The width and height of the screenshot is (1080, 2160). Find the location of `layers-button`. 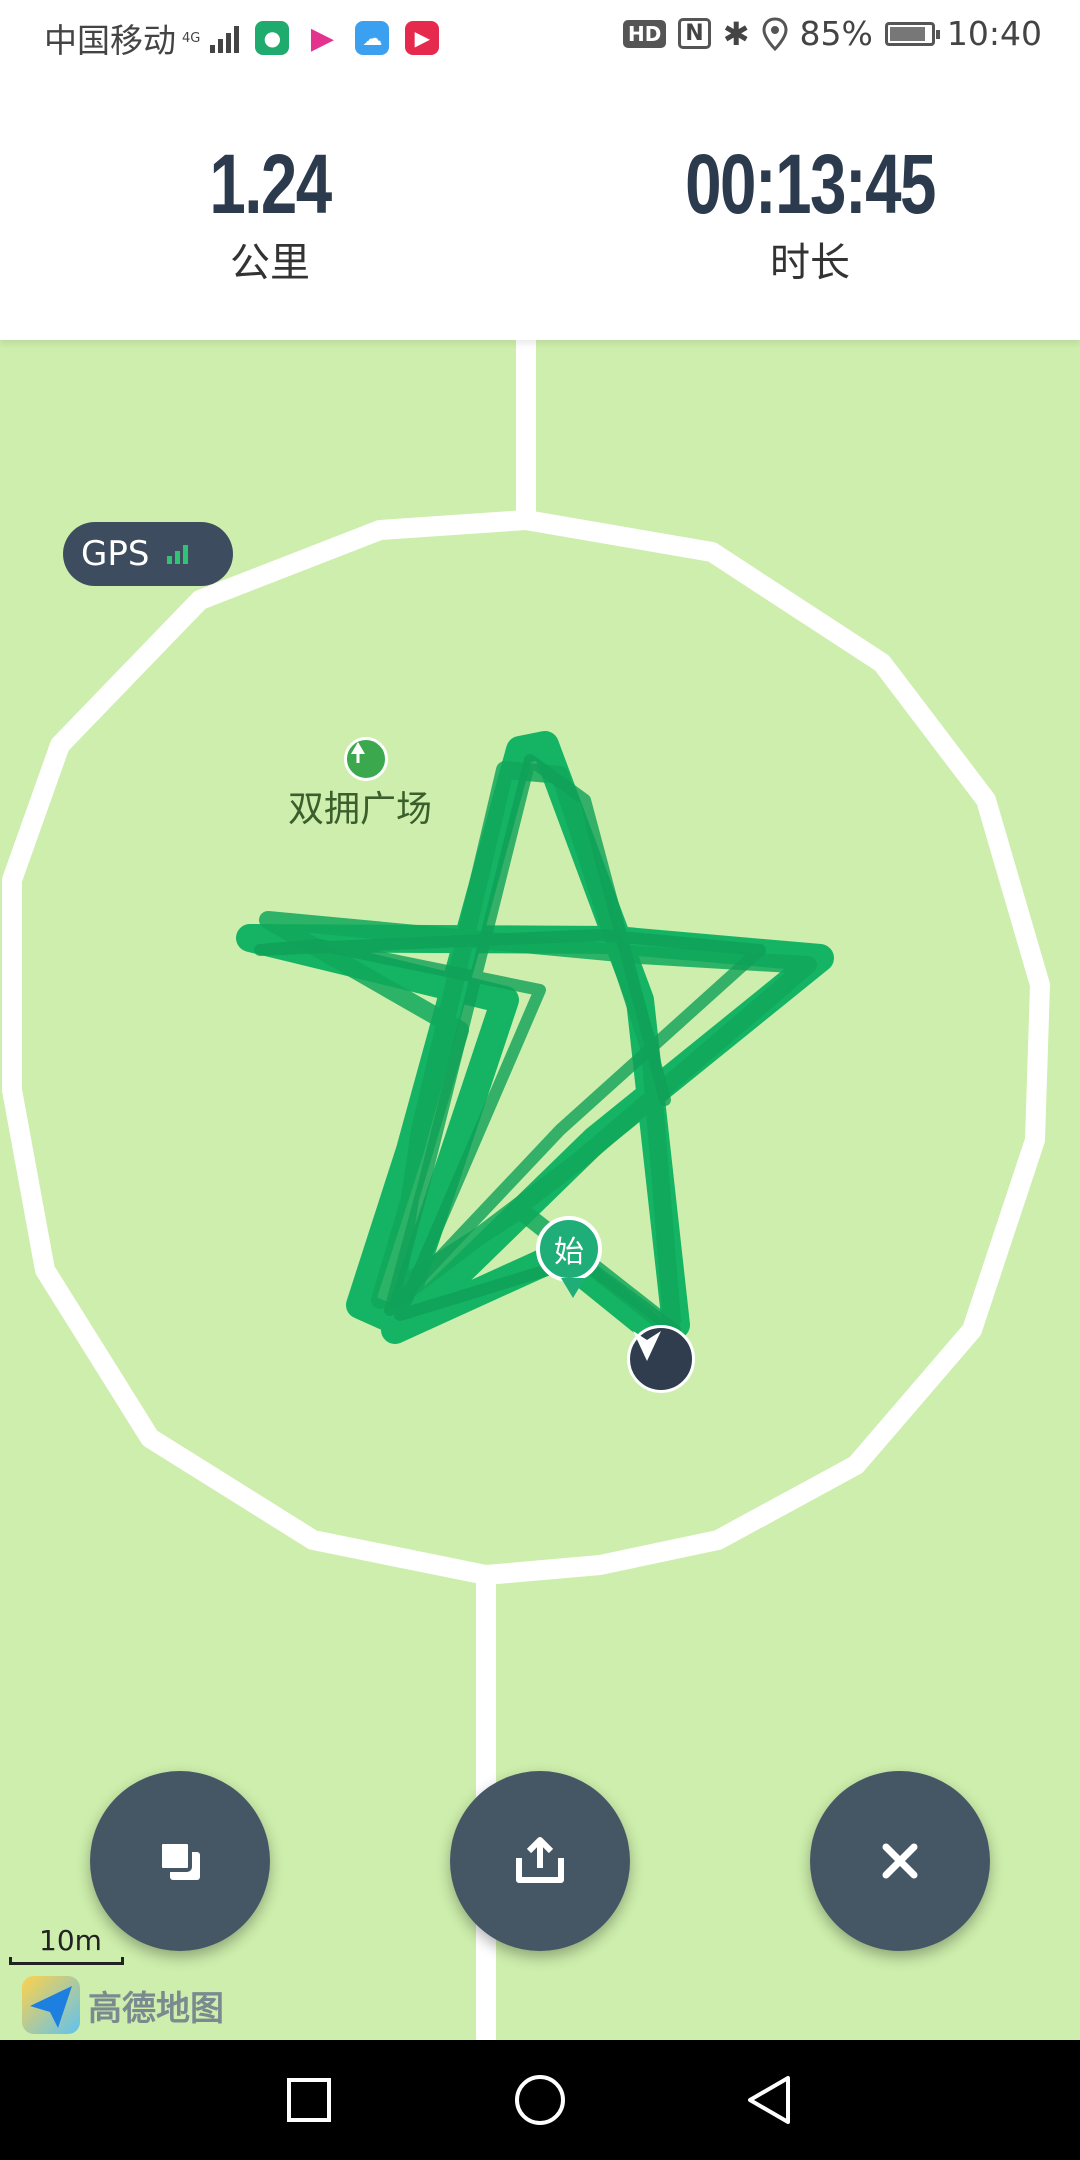

layers-button is located at coordinates (180, 1861).